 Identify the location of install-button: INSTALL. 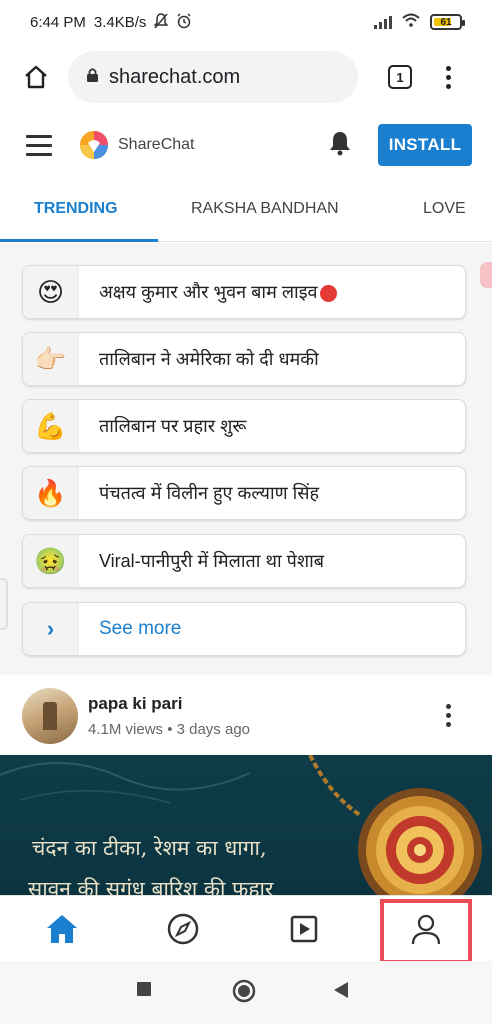
(425, 145).